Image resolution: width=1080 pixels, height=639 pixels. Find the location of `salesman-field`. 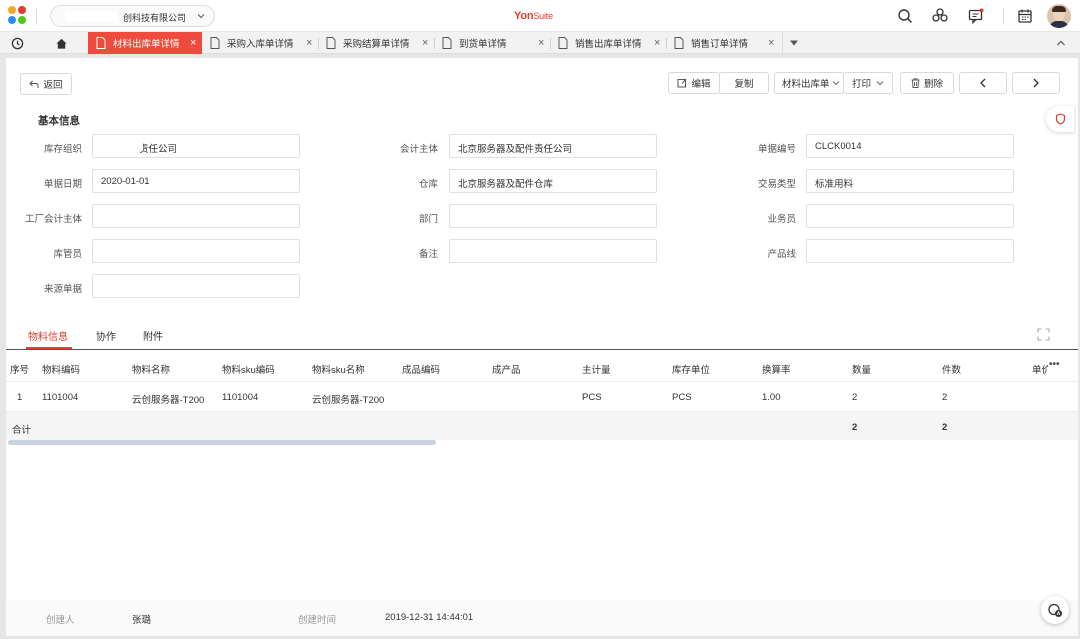

salesman-field is located at coordinates (910, 216).